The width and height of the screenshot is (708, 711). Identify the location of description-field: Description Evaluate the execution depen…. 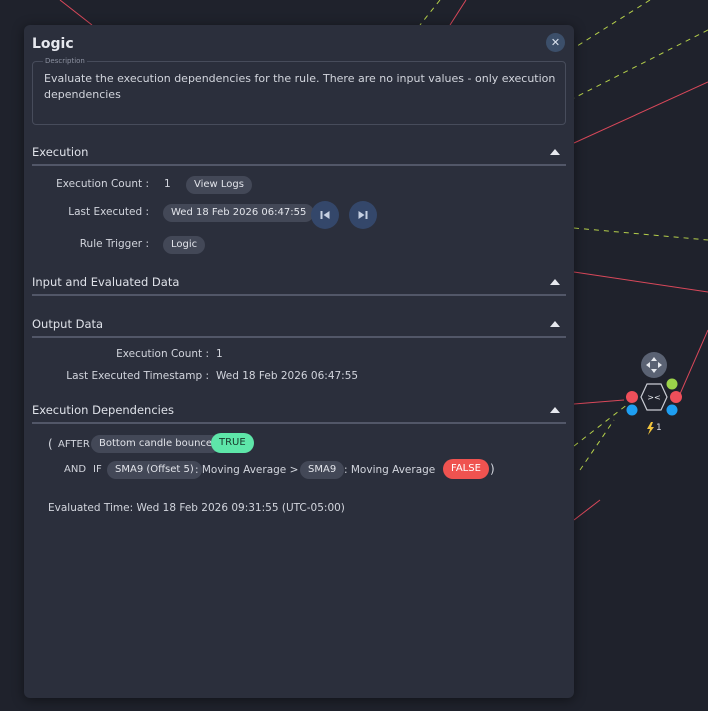
(299, 91).